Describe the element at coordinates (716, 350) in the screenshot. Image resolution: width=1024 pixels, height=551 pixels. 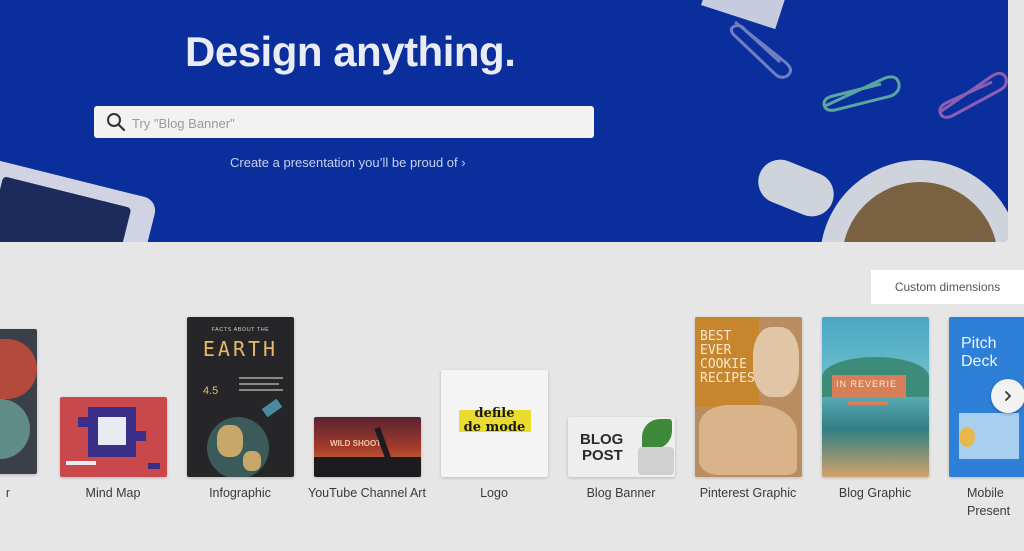
I see `thumb-line: EVER` at that location.